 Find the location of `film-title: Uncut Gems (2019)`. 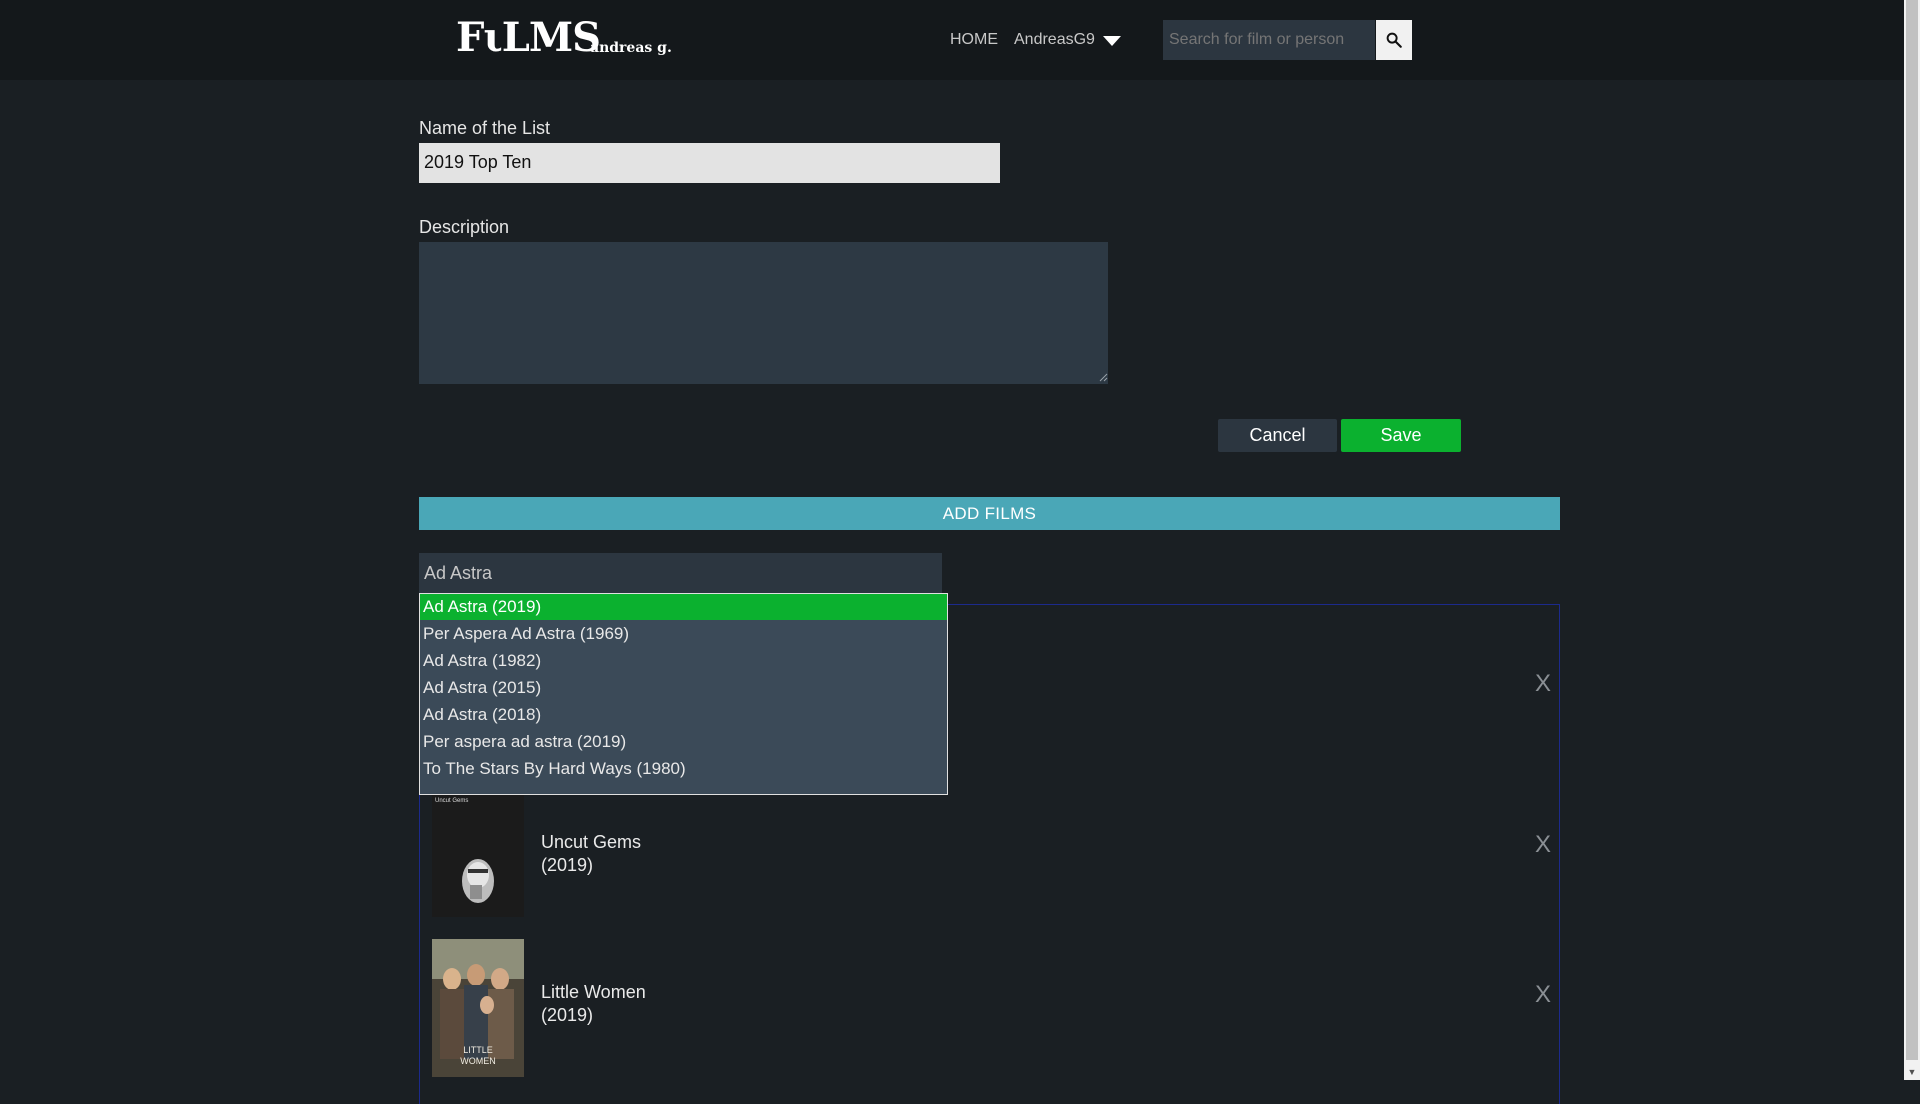

film-title: Uncut Gems (2019) is located at coordinates (591, 854).